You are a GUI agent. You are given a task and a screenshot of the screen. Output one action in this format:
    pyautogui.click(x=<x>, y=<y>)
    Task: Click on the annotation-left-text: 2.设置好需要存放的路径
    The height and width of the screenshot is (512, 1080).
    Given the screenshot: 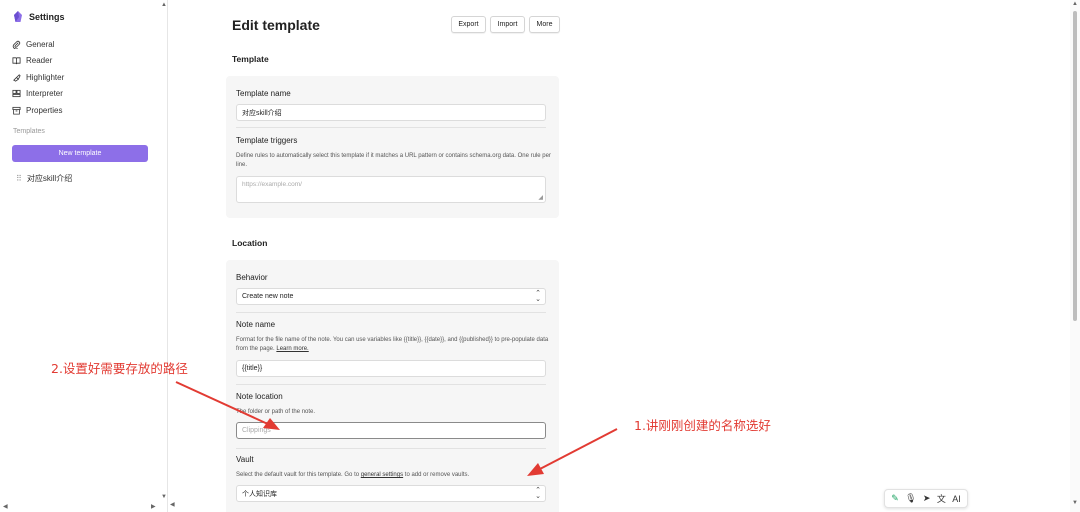 What is the action you would take?
    pyautogui.click(x=119, y=368)
    